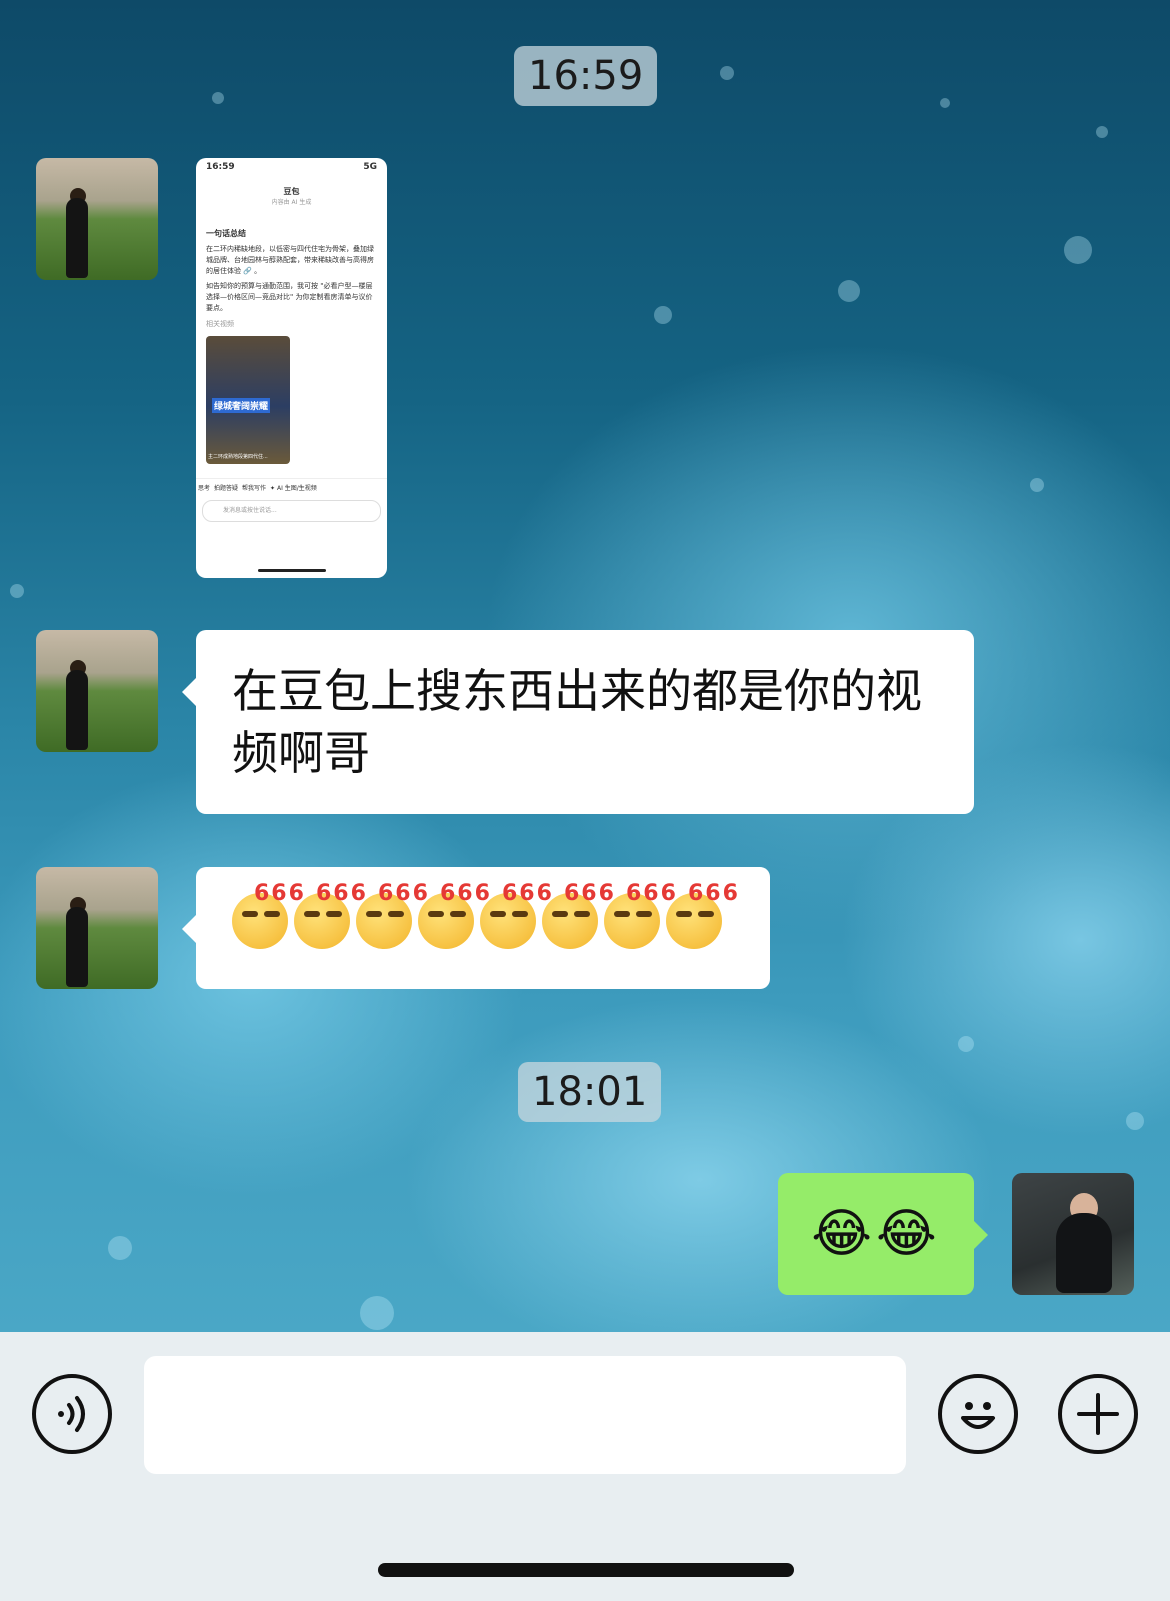  I want to click on screenshot-video-caption: 绿城奢阔崇耀, so click(241, 405).